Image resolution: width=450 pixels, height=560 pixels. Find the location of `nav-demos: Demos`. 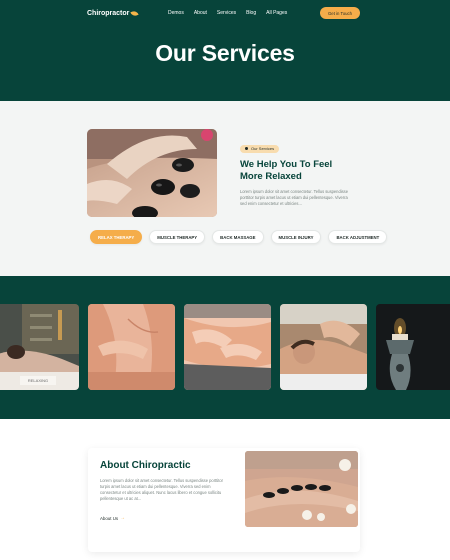

nav-demos: Demos is located at coordinates (176, 13).